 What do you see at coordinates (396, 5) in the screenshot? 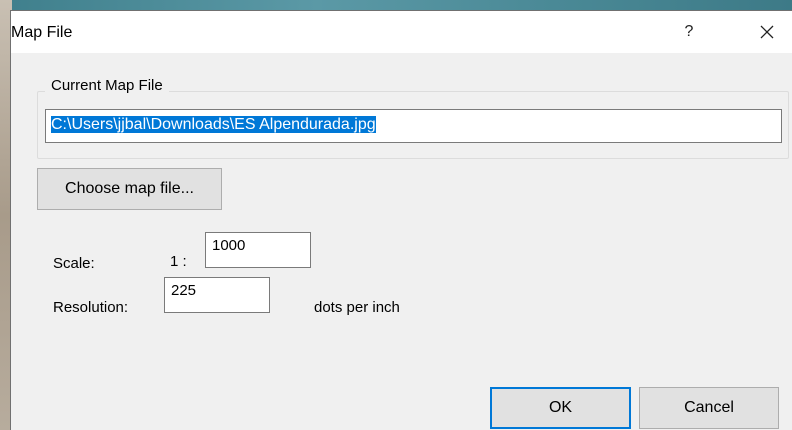
I see `desktop-background` at bounding box center [396, 5].